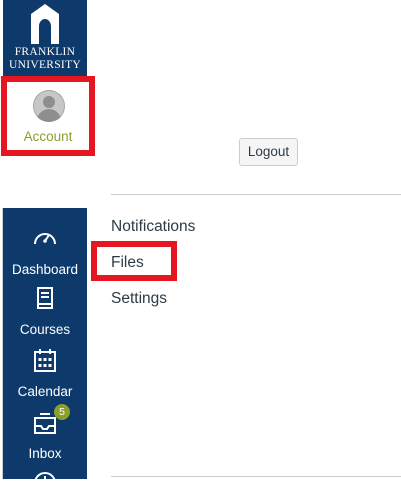  I want to click on nav-item-dashboard: Dashboard, so click(45, 255).